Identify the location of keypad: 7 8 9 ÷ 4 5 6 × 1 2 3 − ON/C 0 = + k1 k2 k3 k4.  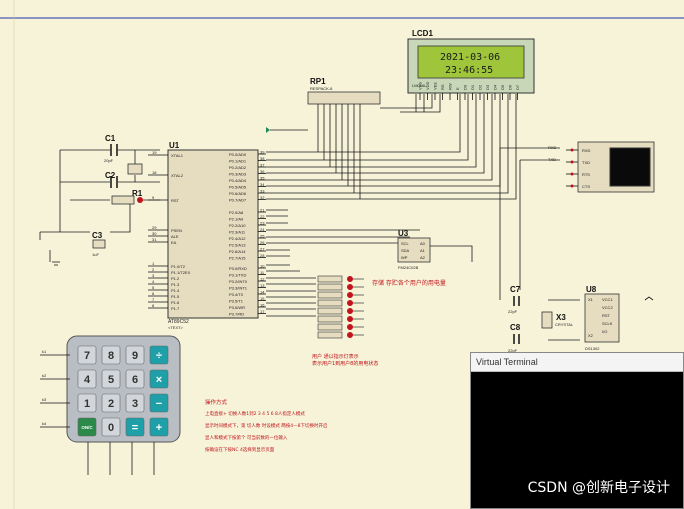
(110, 405).